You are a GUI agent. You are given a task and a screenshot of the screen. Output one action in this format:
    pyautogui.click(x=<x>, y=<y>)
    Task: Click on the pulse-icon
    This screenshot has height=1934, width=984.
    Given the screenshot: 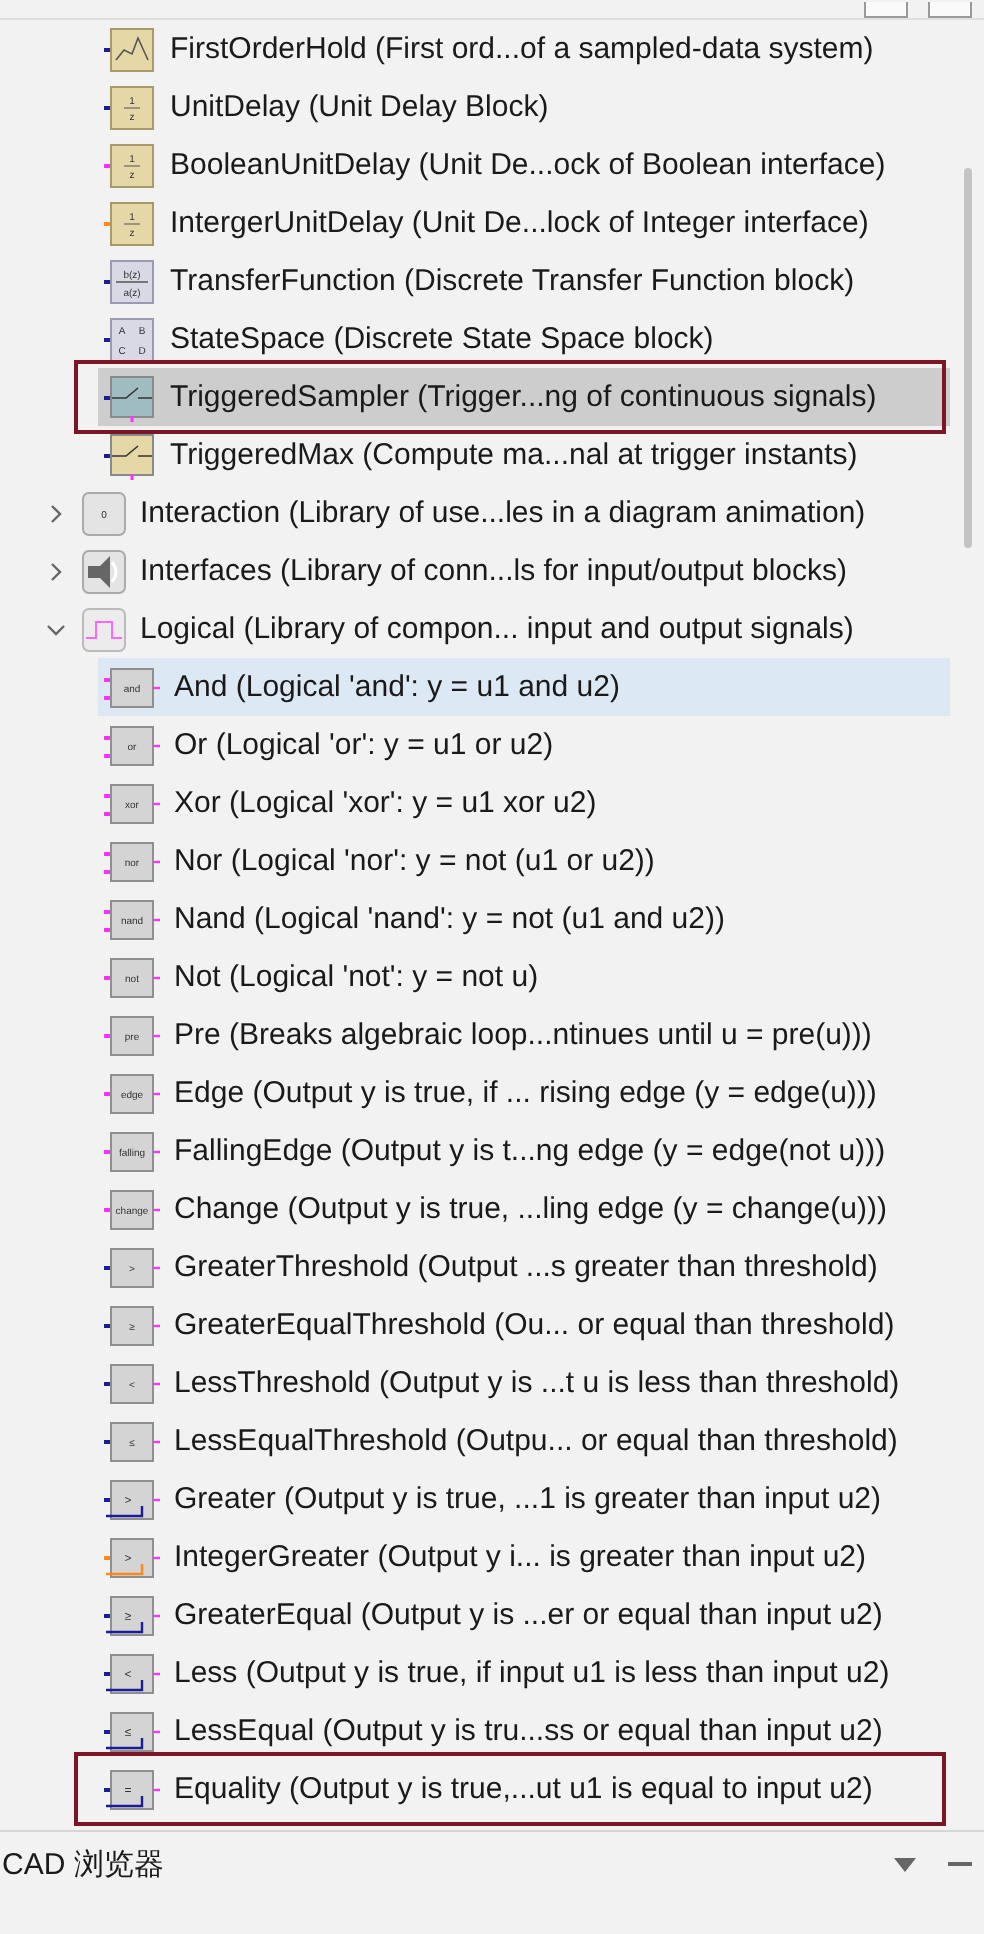 What is the action you would take?
    pyautogui.click(x=104, y=629)
    